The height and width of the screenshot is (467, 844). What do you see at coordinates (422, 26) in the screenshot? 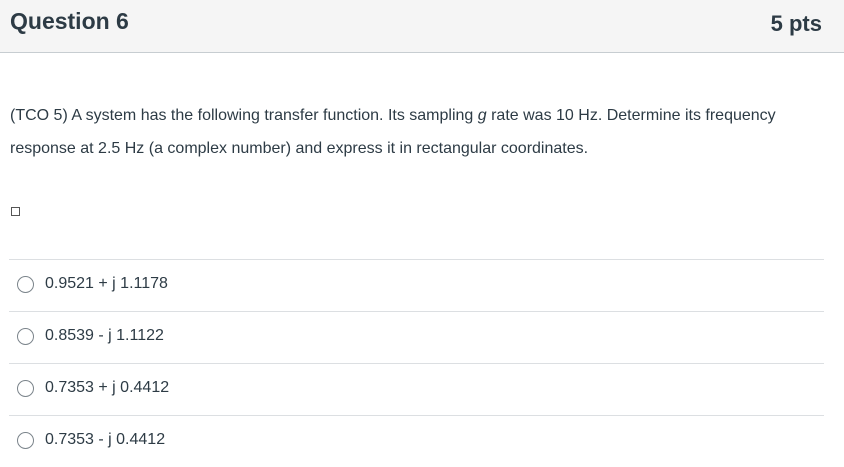
I see `question-header: Question 6 5 pts` at bounding box center [422, 26].